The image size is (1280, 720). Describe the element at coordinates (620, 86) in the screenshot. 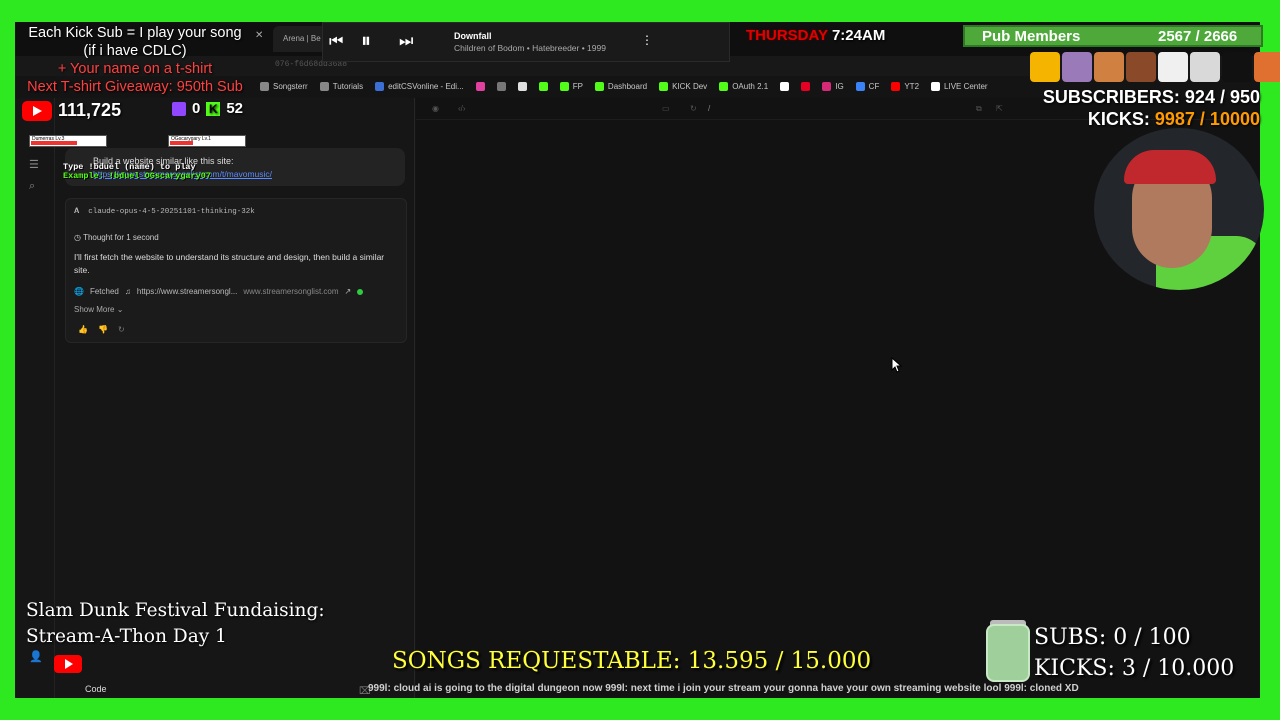

I see `bookmark-item: Dashboard` at that location.